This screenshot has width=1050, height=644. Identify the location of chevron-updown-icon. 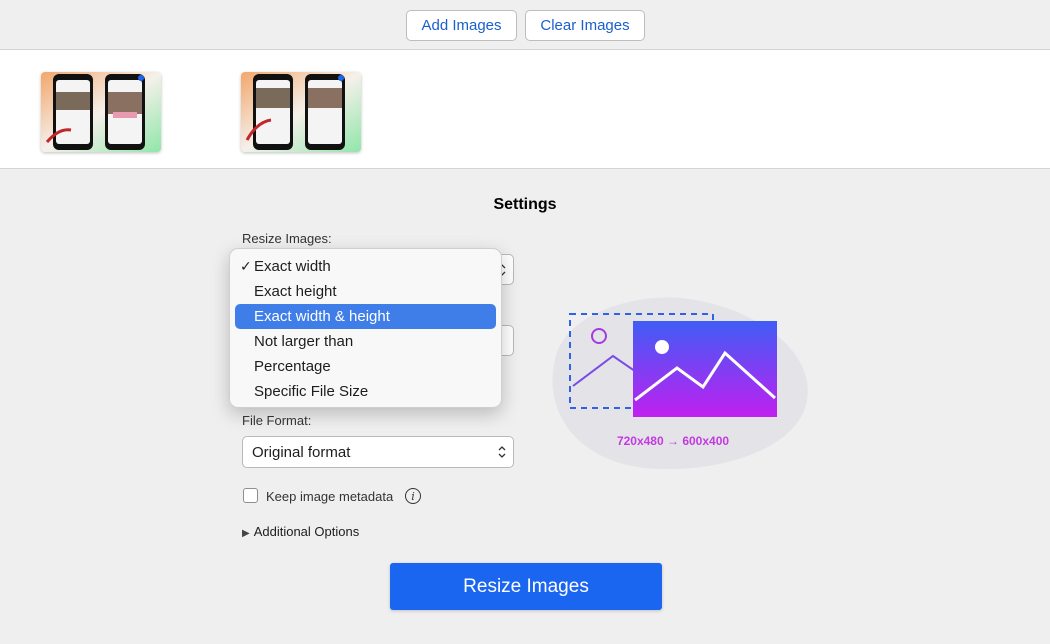
(502, 452).